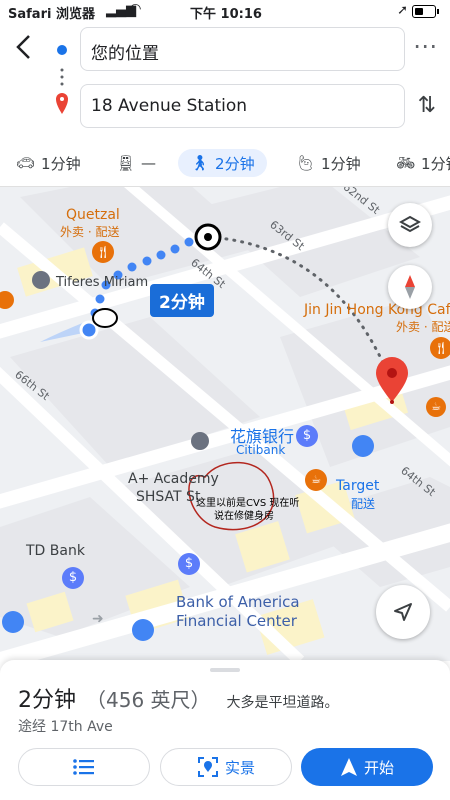 This screenshot has width=450, height=800. Describe the element at coordinates (126, 163) in the screenshot. I see `train-icon: 🚆︎` at that location.